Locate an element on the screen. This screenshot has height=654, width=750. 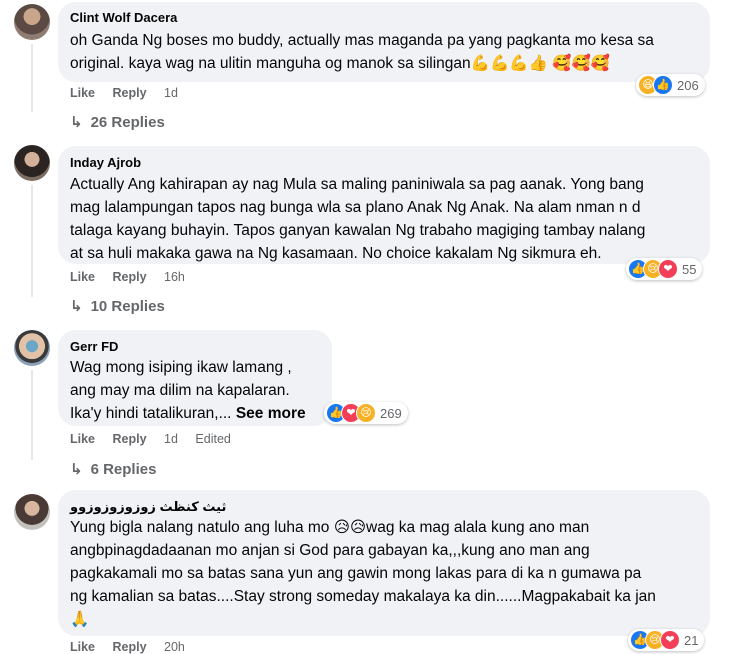
comment-author: Clint Wolf Dacera is located at coordinates (123, 17).